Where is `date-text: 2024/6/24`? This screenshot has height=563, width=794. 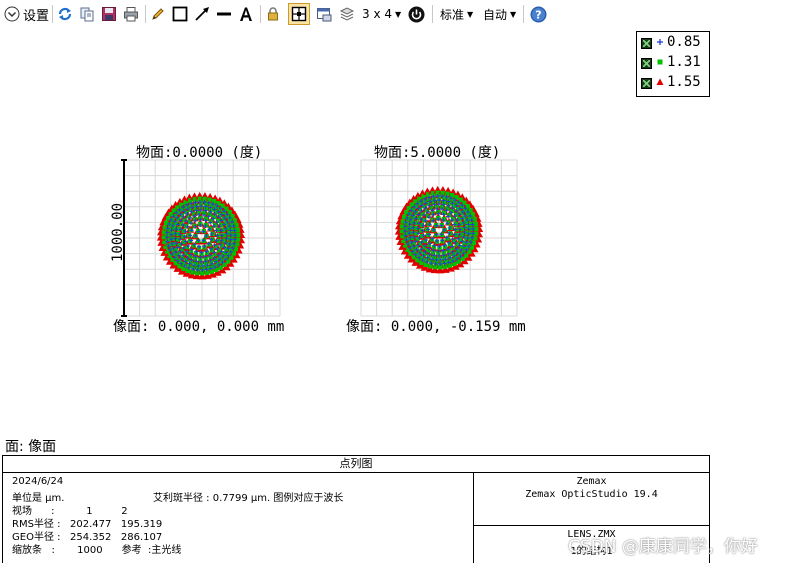
date-text: 2024/6/24 is located at coordinates (38, 481).